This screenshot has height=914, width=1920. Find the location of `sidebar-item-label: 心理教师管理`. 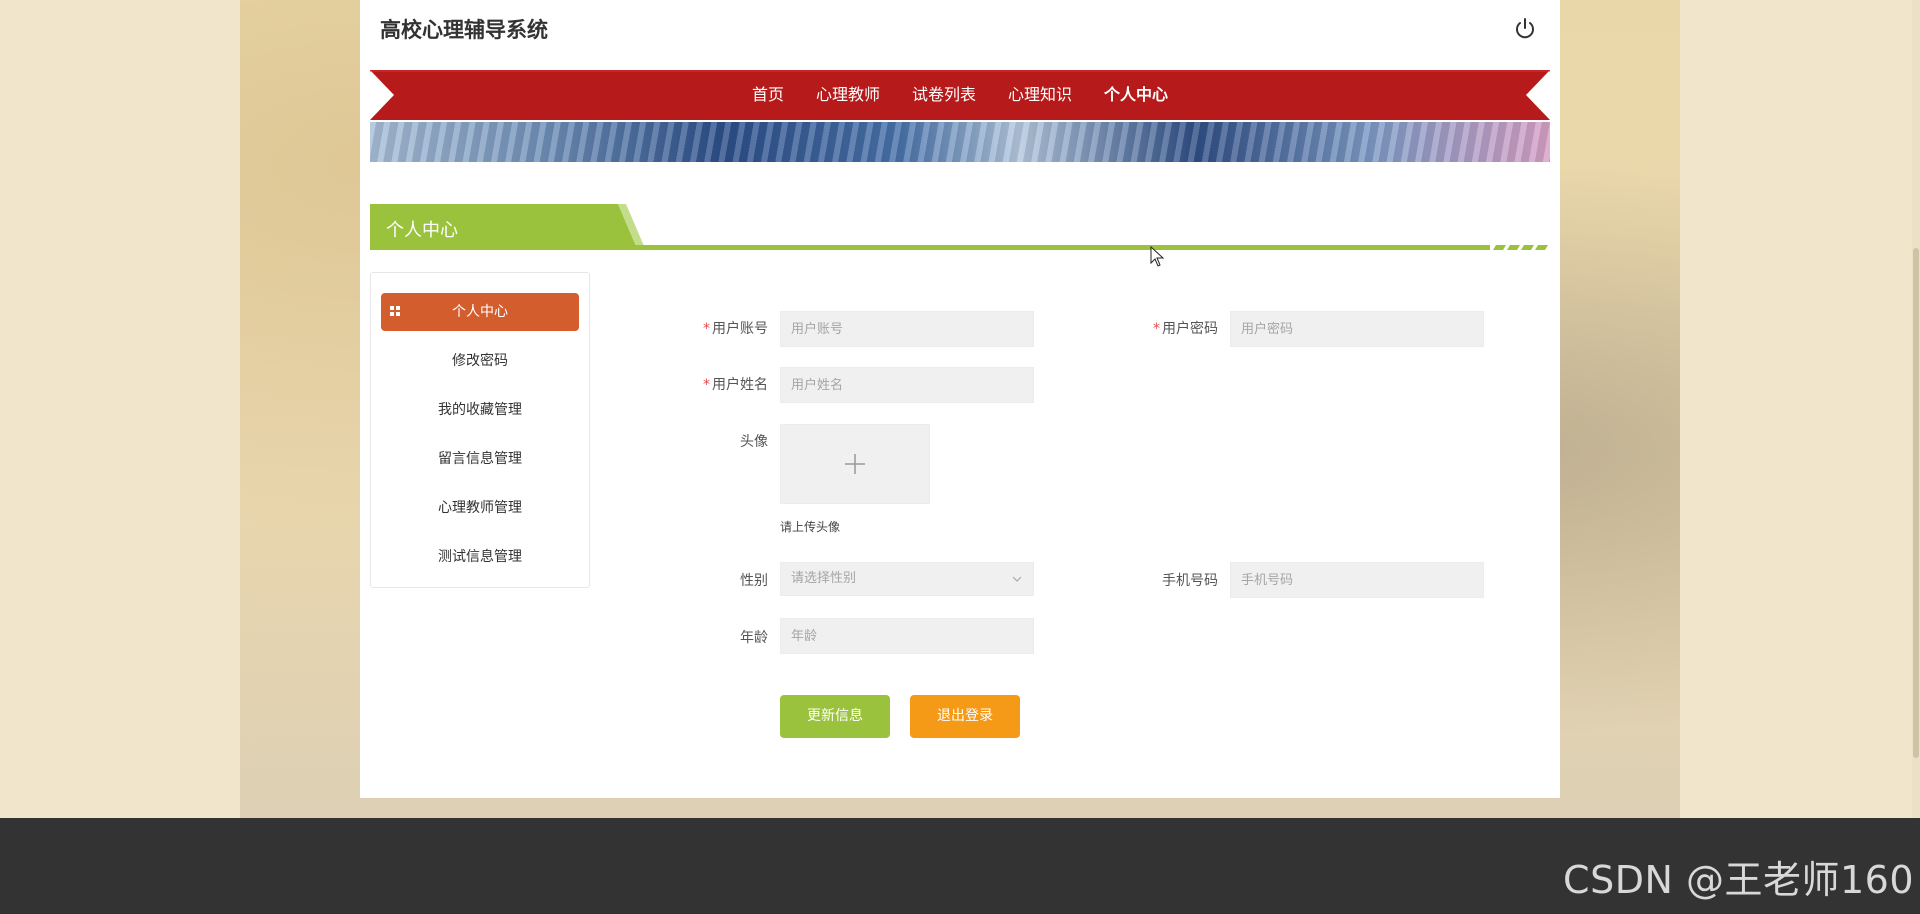

sidebar-item-label: 心理教师管理 is located at coordinates (480, 508).